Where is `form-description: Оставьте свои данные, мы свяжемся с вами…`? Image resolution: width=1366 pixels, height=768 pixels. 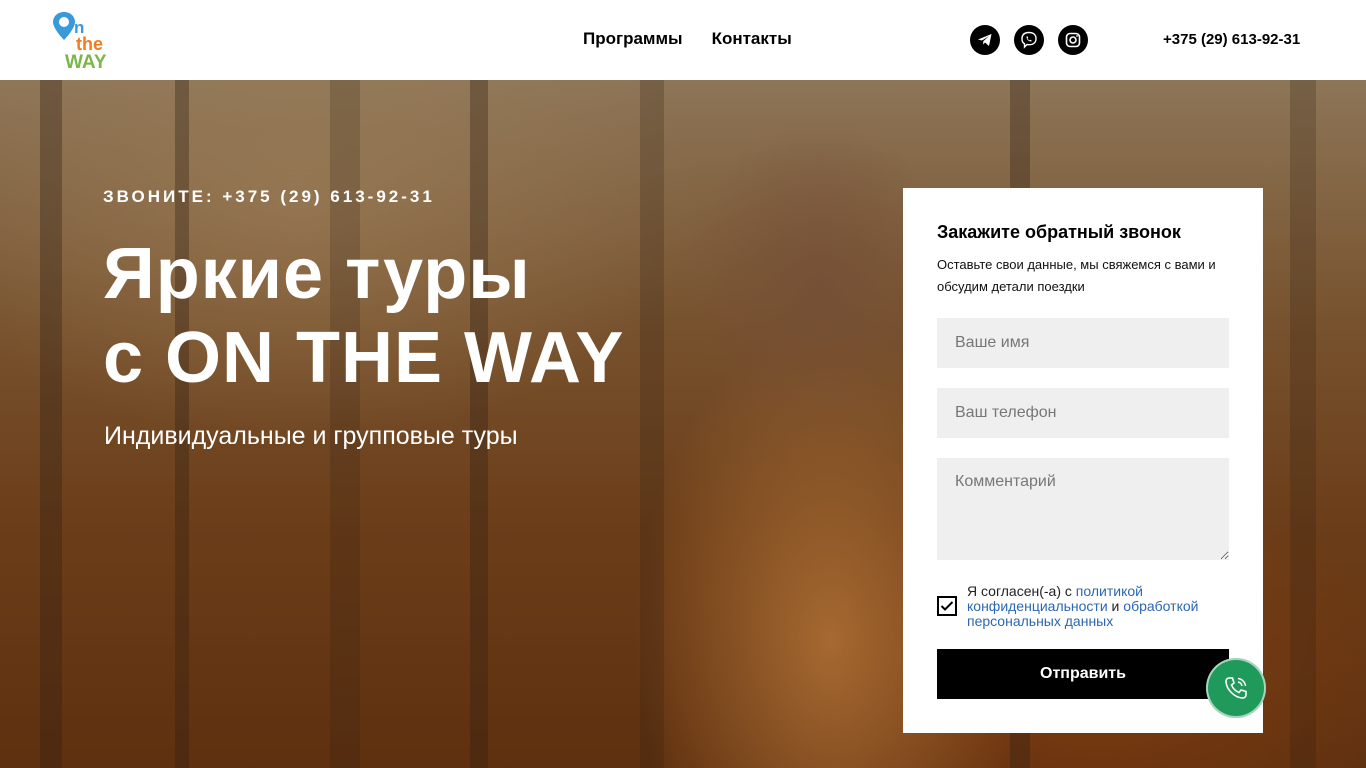
form-description: Оставьте свои данные, мы свяжемся с вами… is located at coordinates (1076, 275).